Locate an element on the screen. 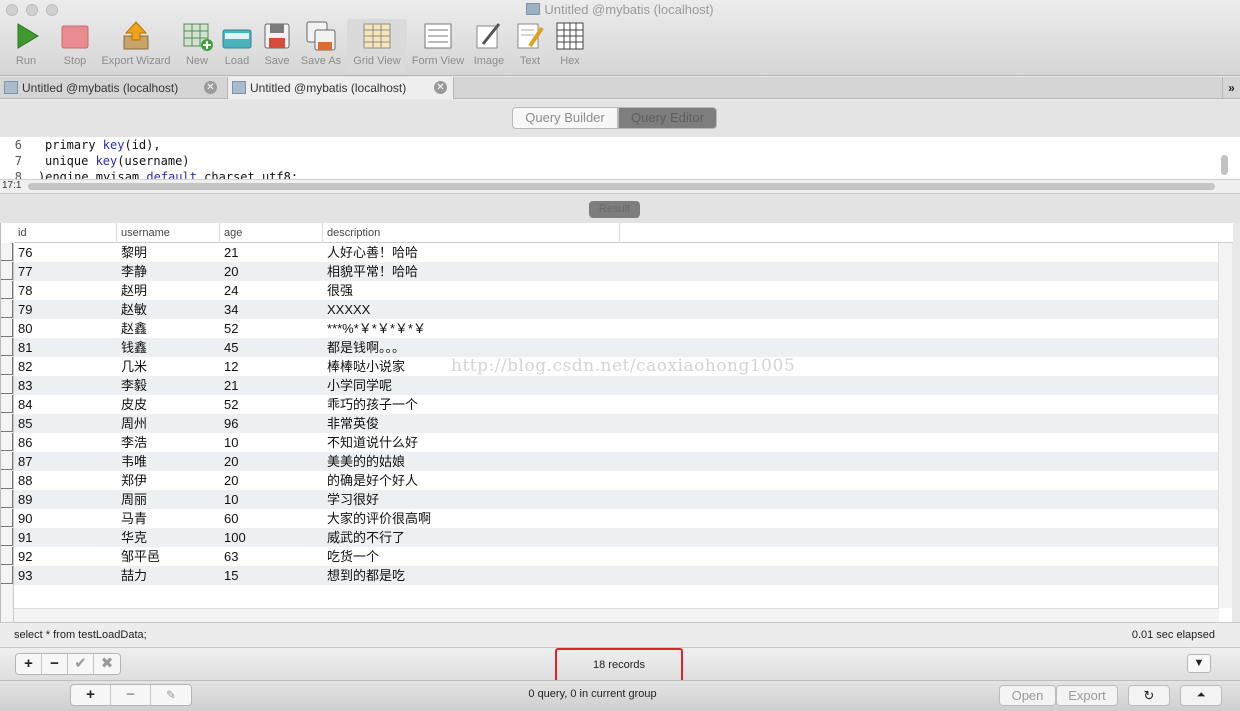 The image size is (1240, 711). cell-description: 很强 is located at coordinates (340, 290).